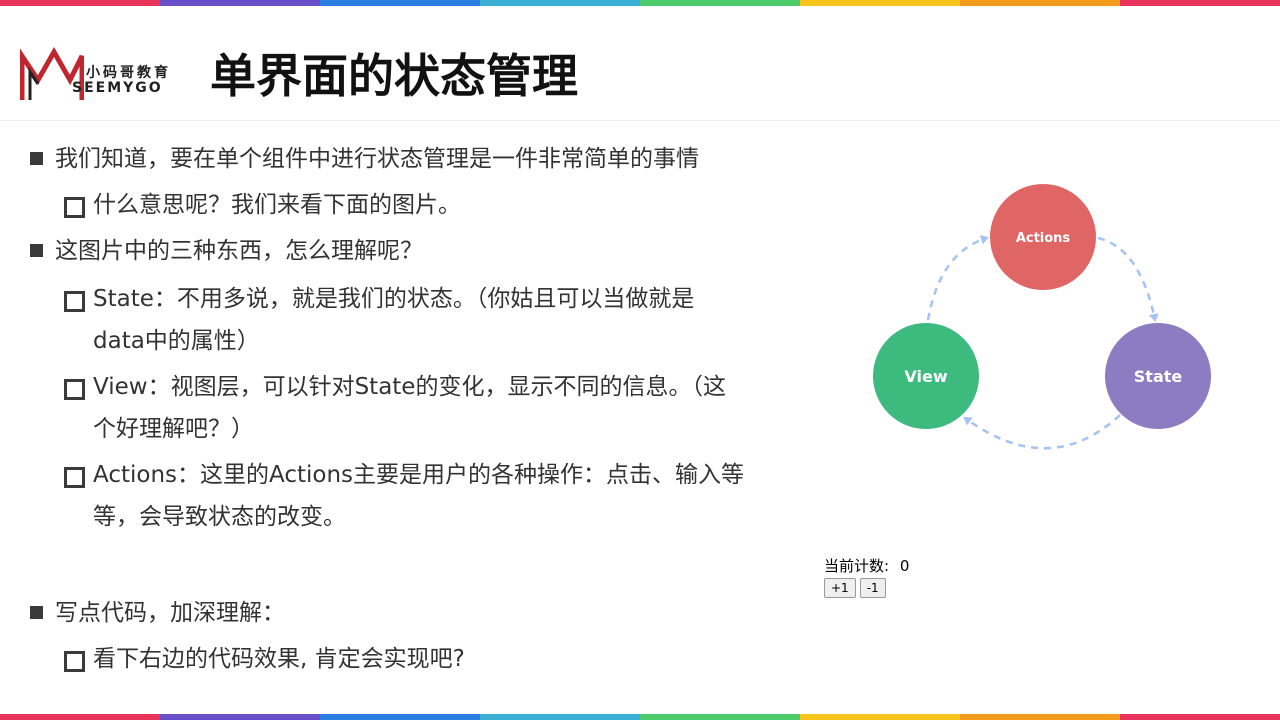  Describe the element at coordinates (925, 376) in the screenshot. I see `view-node-label: View` at that location.